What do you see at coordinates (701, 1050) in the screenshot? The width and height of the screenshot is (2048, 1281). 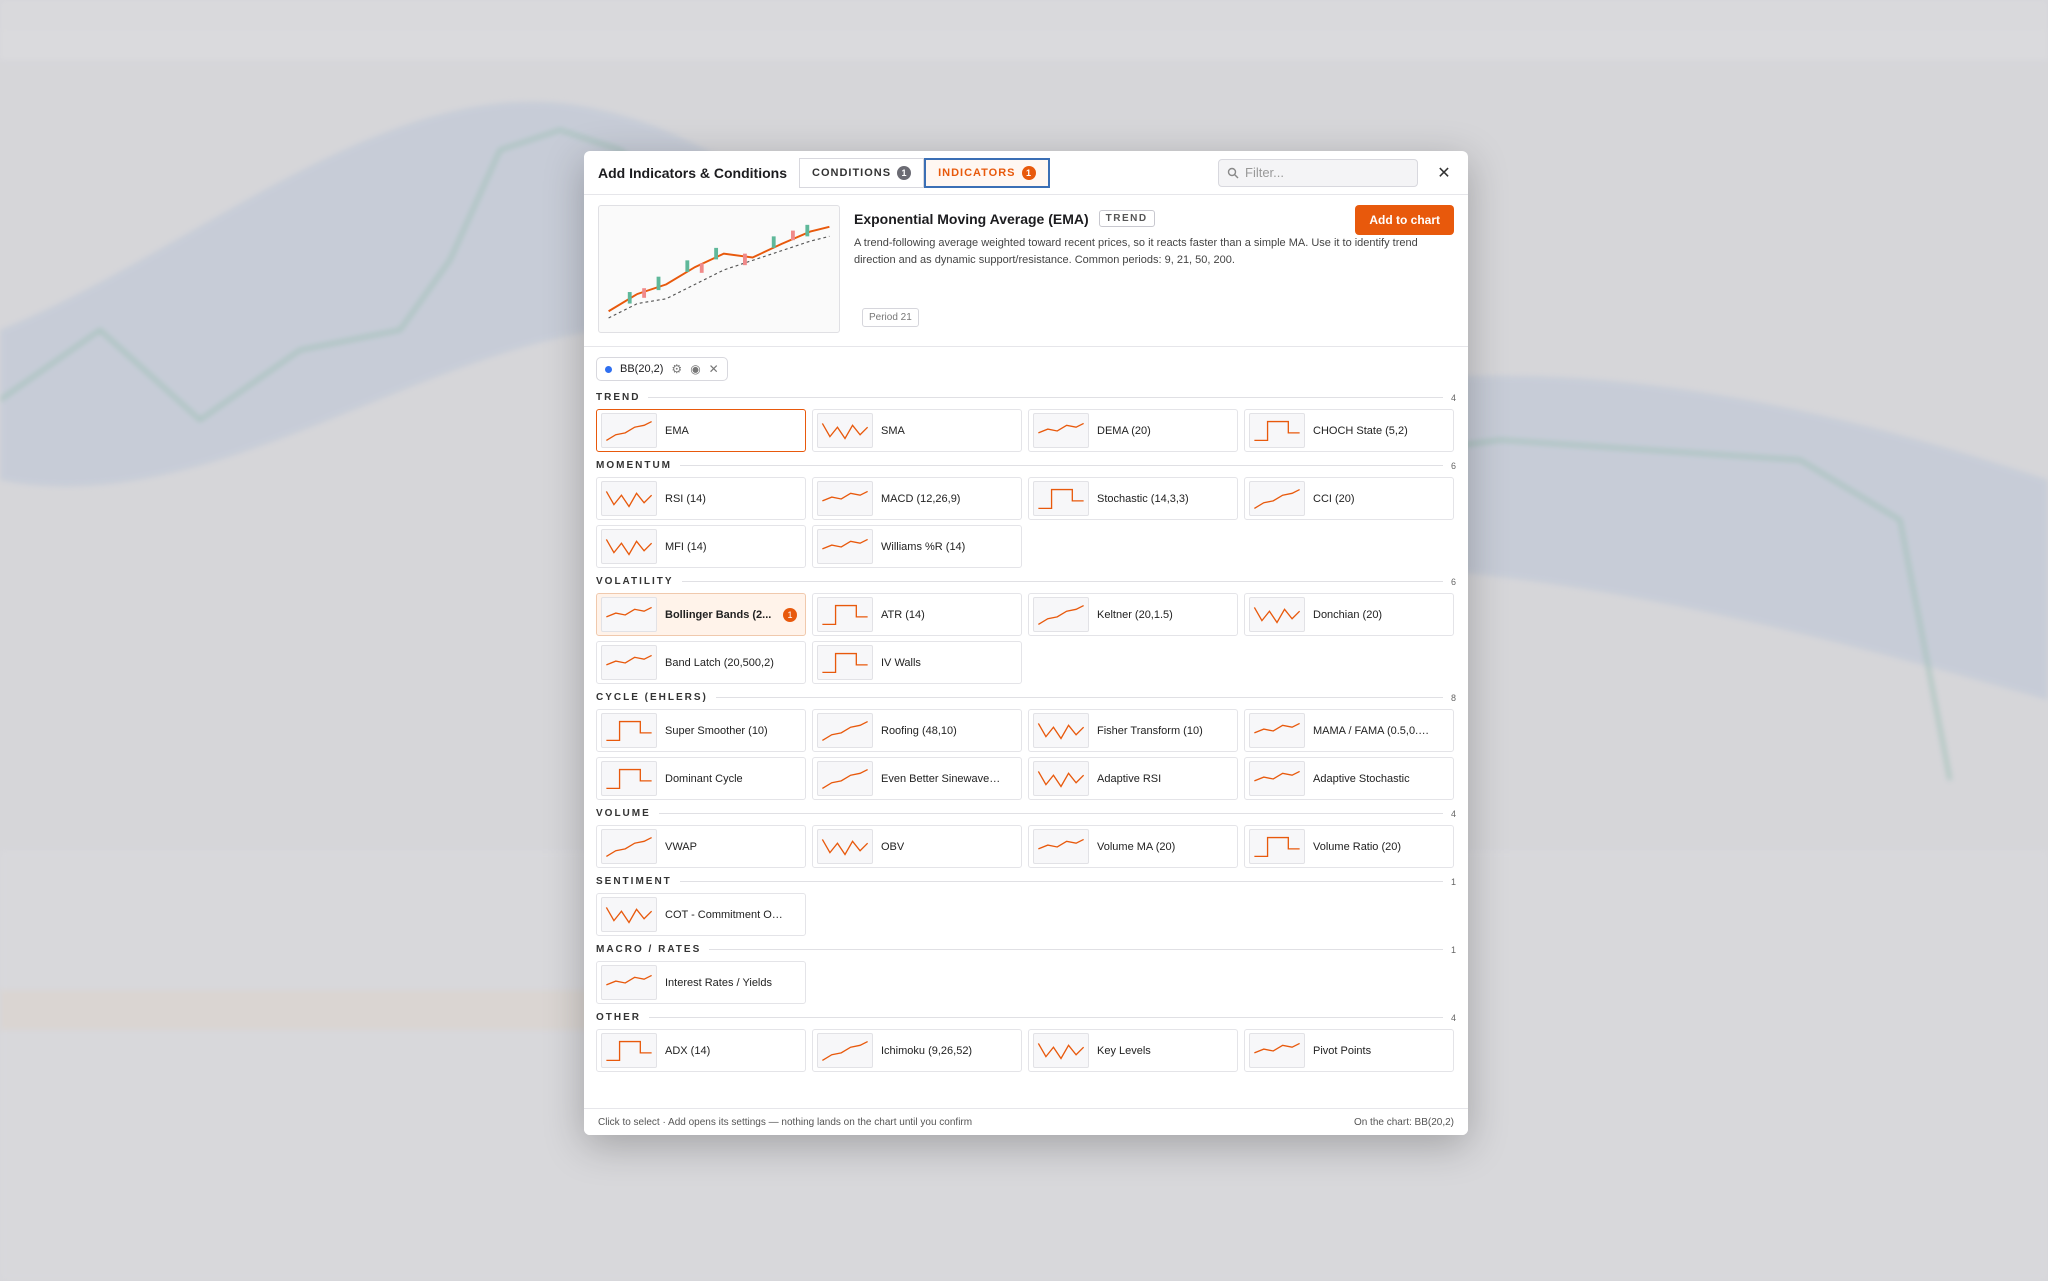 I see `indicator-card: ADX (14)` at bounding box center [701, 1050].